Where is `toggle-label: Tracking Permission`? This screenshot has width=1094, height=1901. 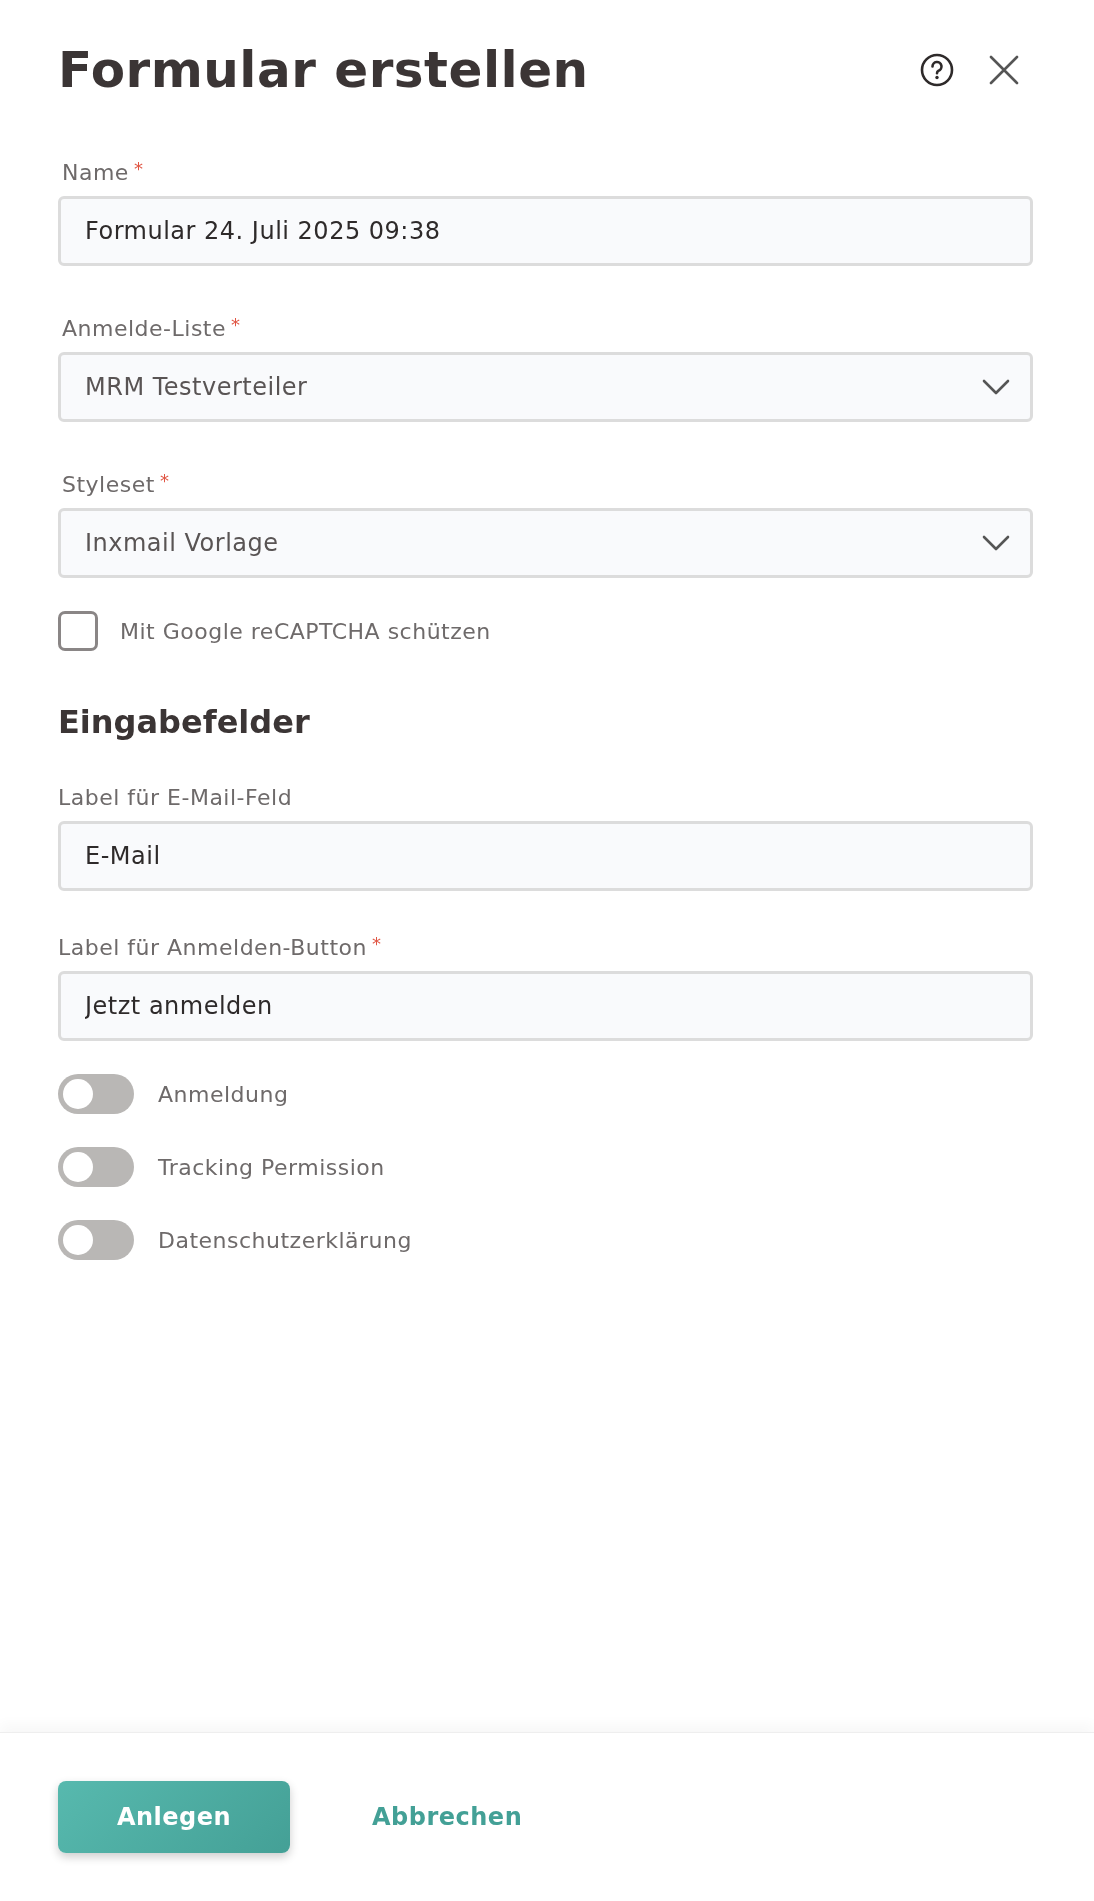
toggle-label: Tracking Permission is located at coordinates (271, 1167).